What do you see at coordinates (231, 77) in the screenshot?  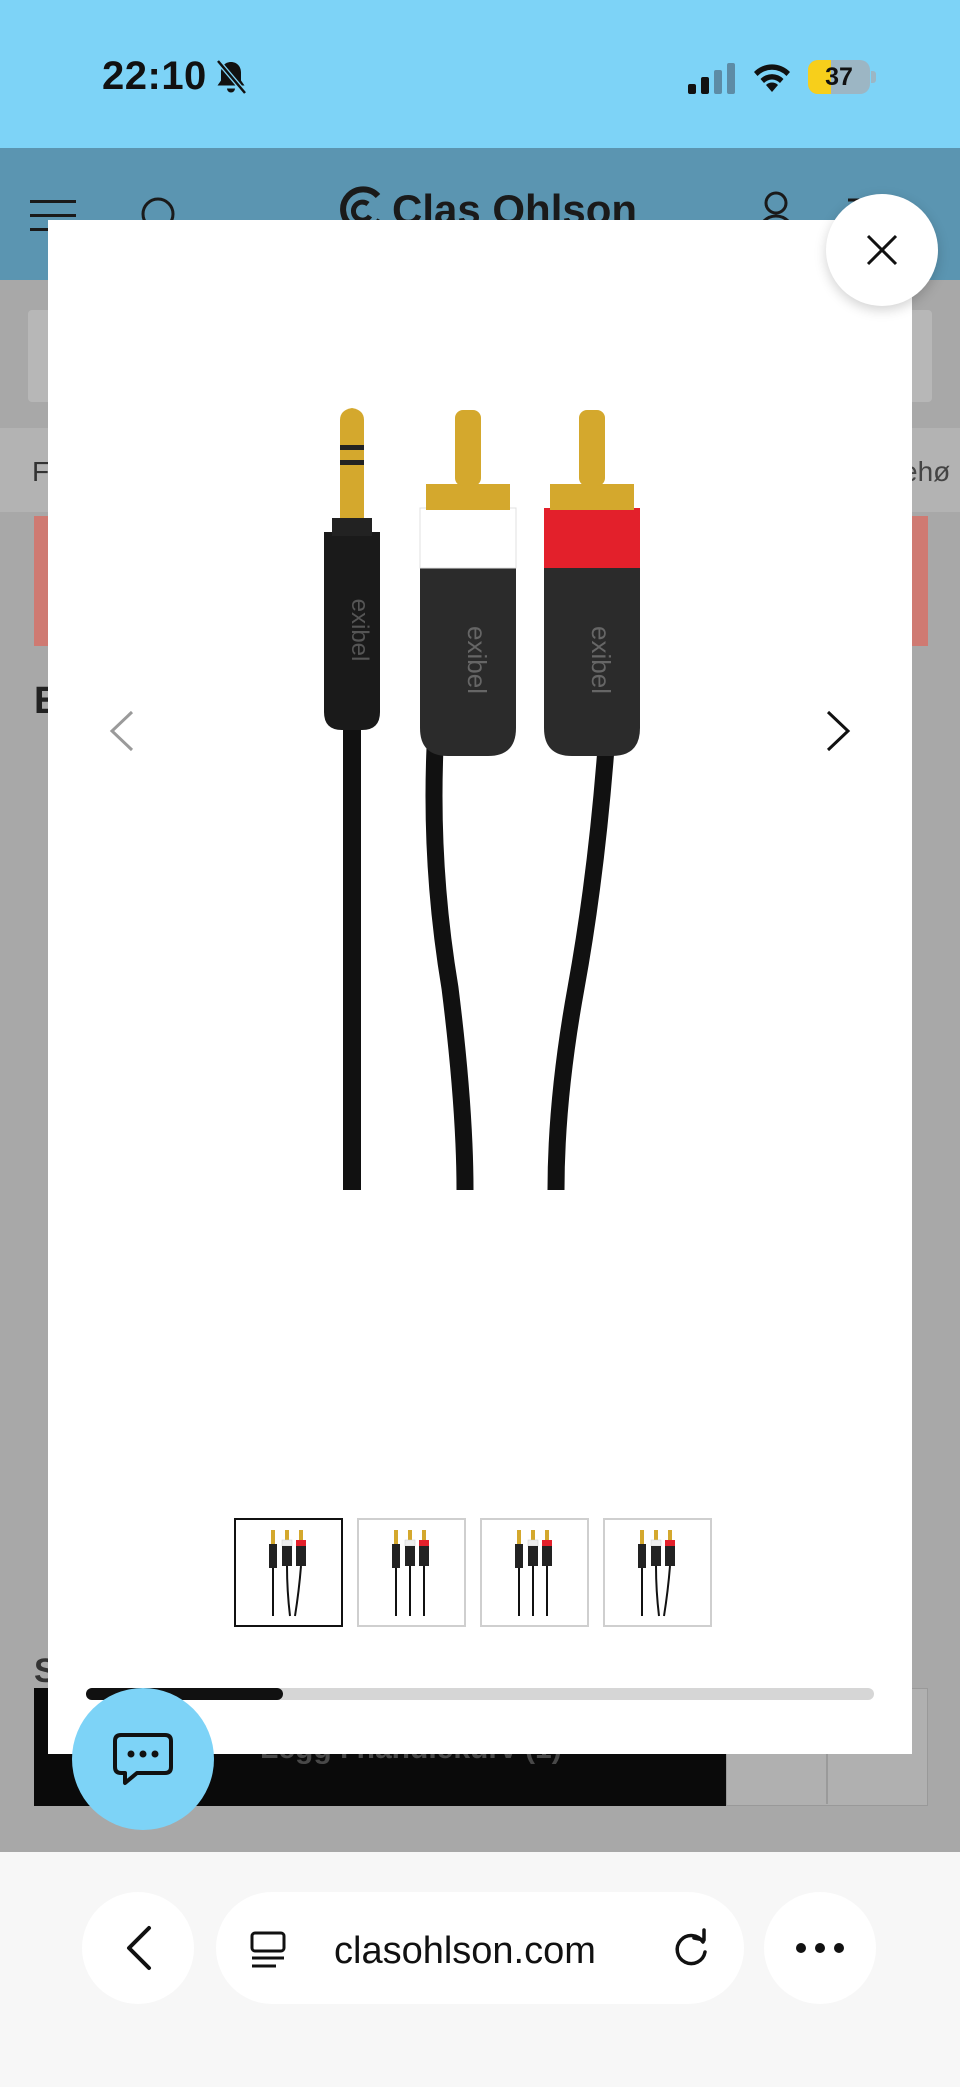 I see `bell-slash-icon` at bounding box center [231, 77].